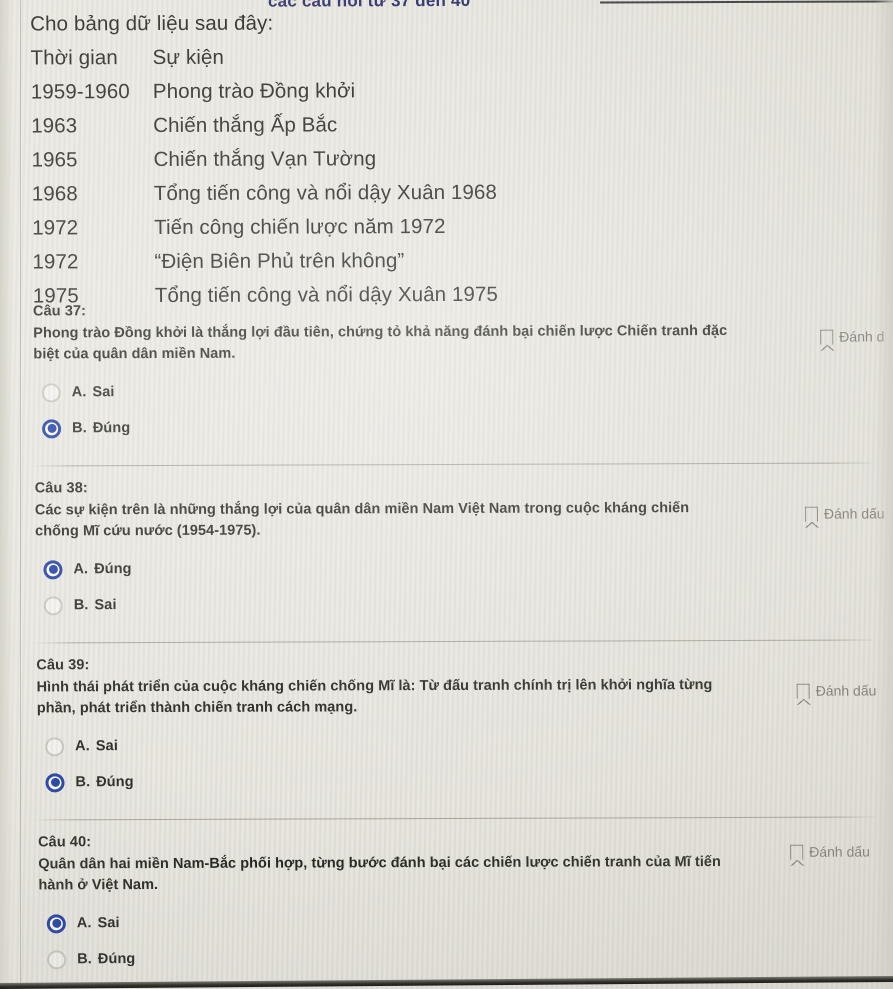 Image resolution: width=893 pixels, height=989 pixels. Describe the element at coordinates (152, 23) in the screenshot. I see `prompt-text: Cho bảng dữ liệu sau đây:` at that location.